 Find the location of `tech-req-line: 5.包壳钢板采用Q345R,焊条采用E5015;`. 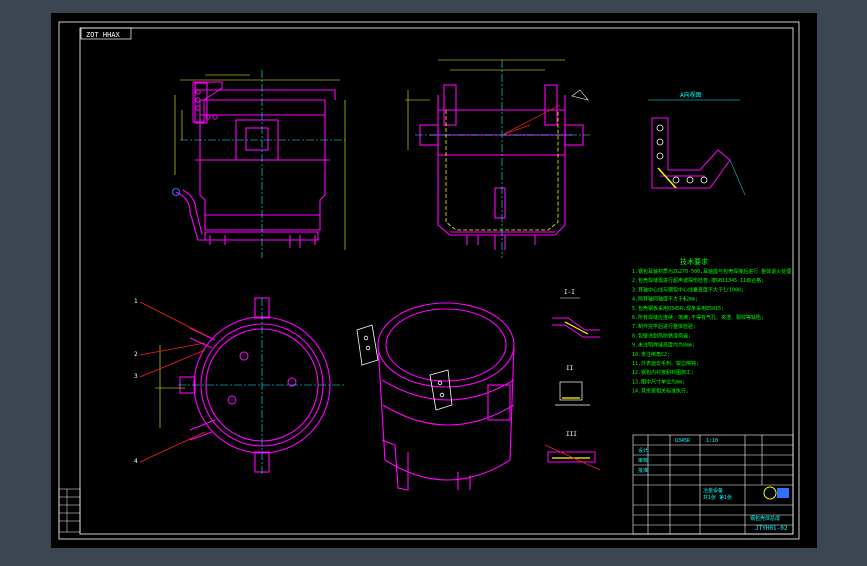

tech-req-line: 5.包壳钢板采用Q345R,焊条采用E5015; is located at coordinates (678, 308).